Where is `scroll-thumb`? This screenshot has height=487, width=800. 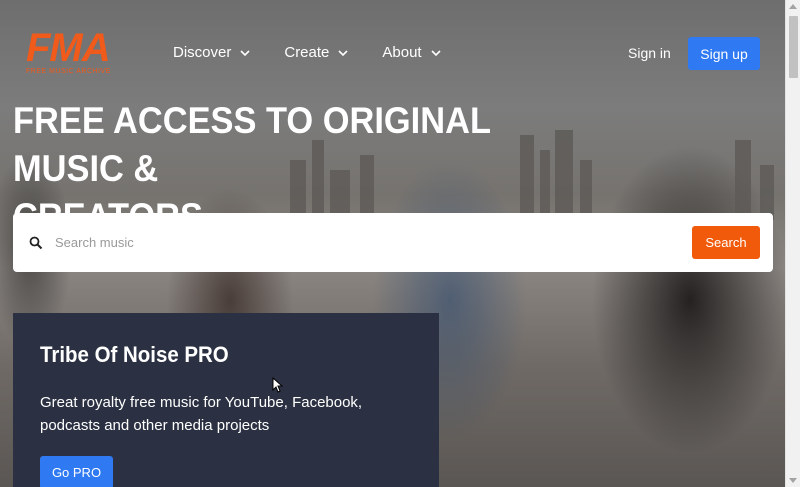 scroll-thumb is located at coordinates (793, 47).